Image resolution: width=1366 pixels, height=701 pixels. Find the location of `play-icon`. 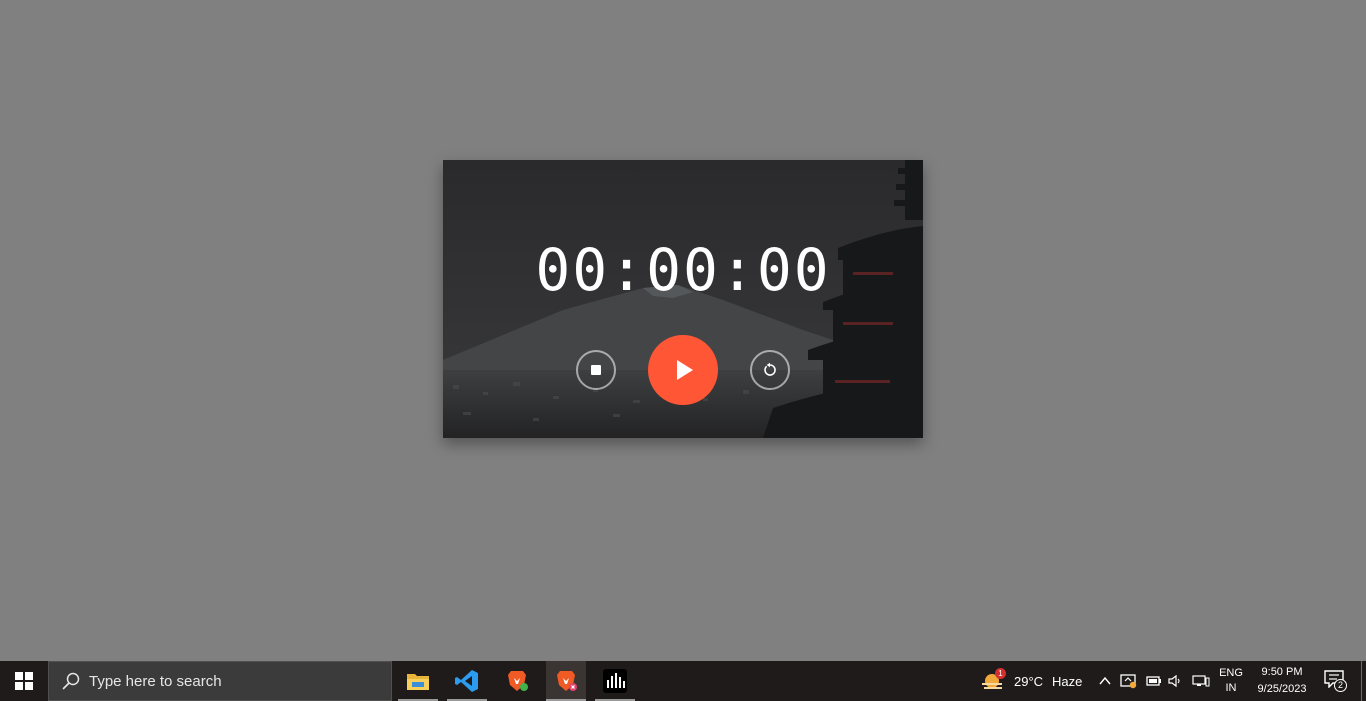

play-icon is located at coordinates (685, 370).